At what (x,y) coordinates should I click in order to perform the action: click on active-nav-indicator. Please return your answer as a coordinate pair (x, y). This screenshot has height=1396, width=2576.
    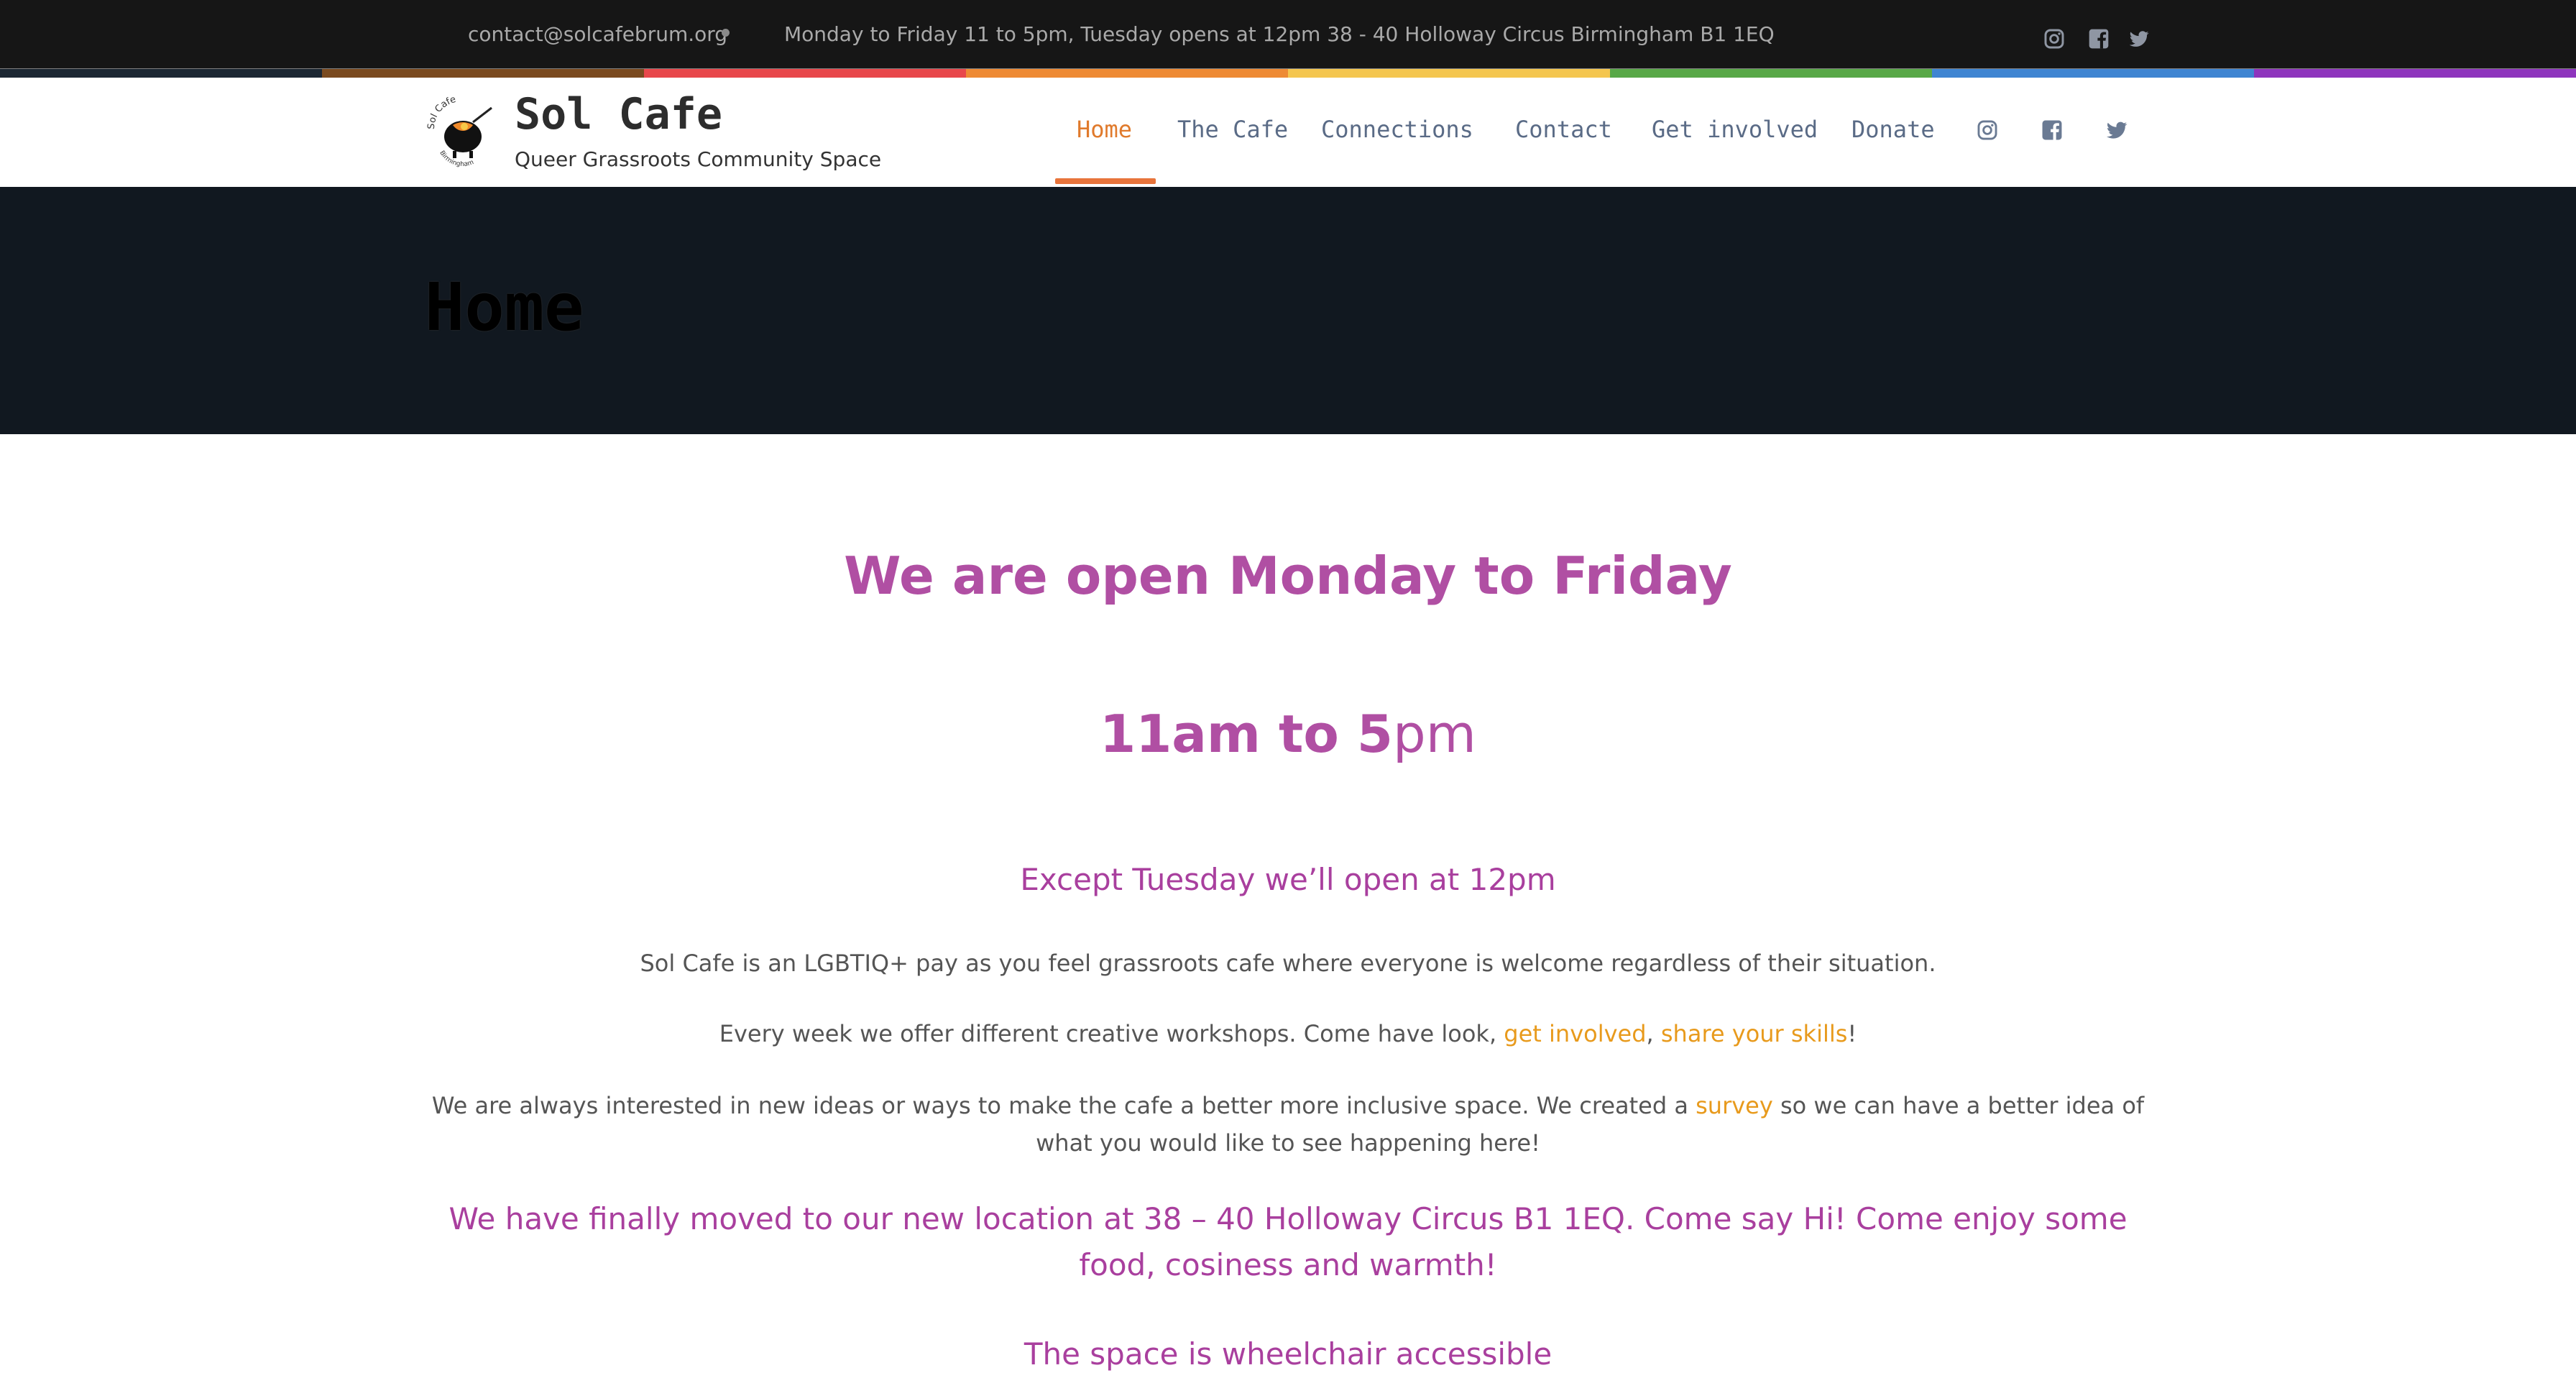
    Looking at the image, I should click on (1105, 181).